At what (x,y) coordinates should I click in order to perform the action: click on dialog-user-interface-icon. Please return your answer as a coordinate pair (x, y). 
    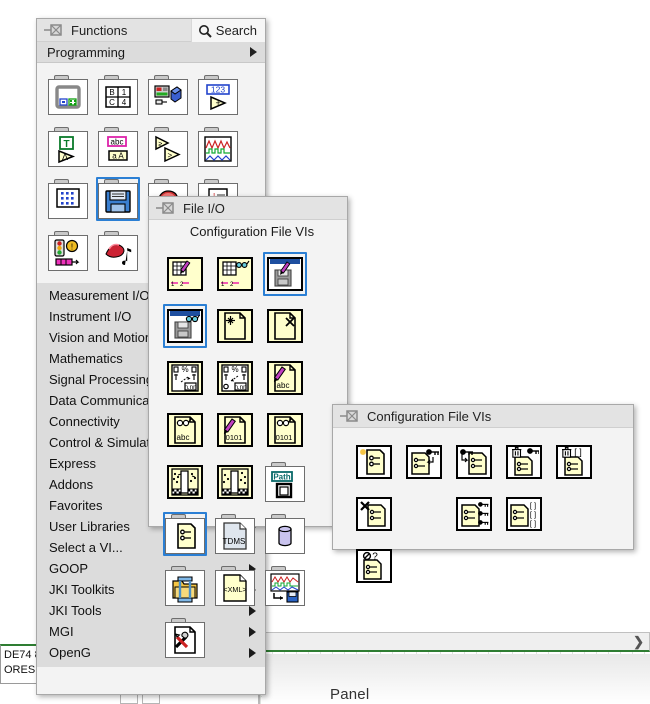
    Looking at the image, I should click on (118, 251).